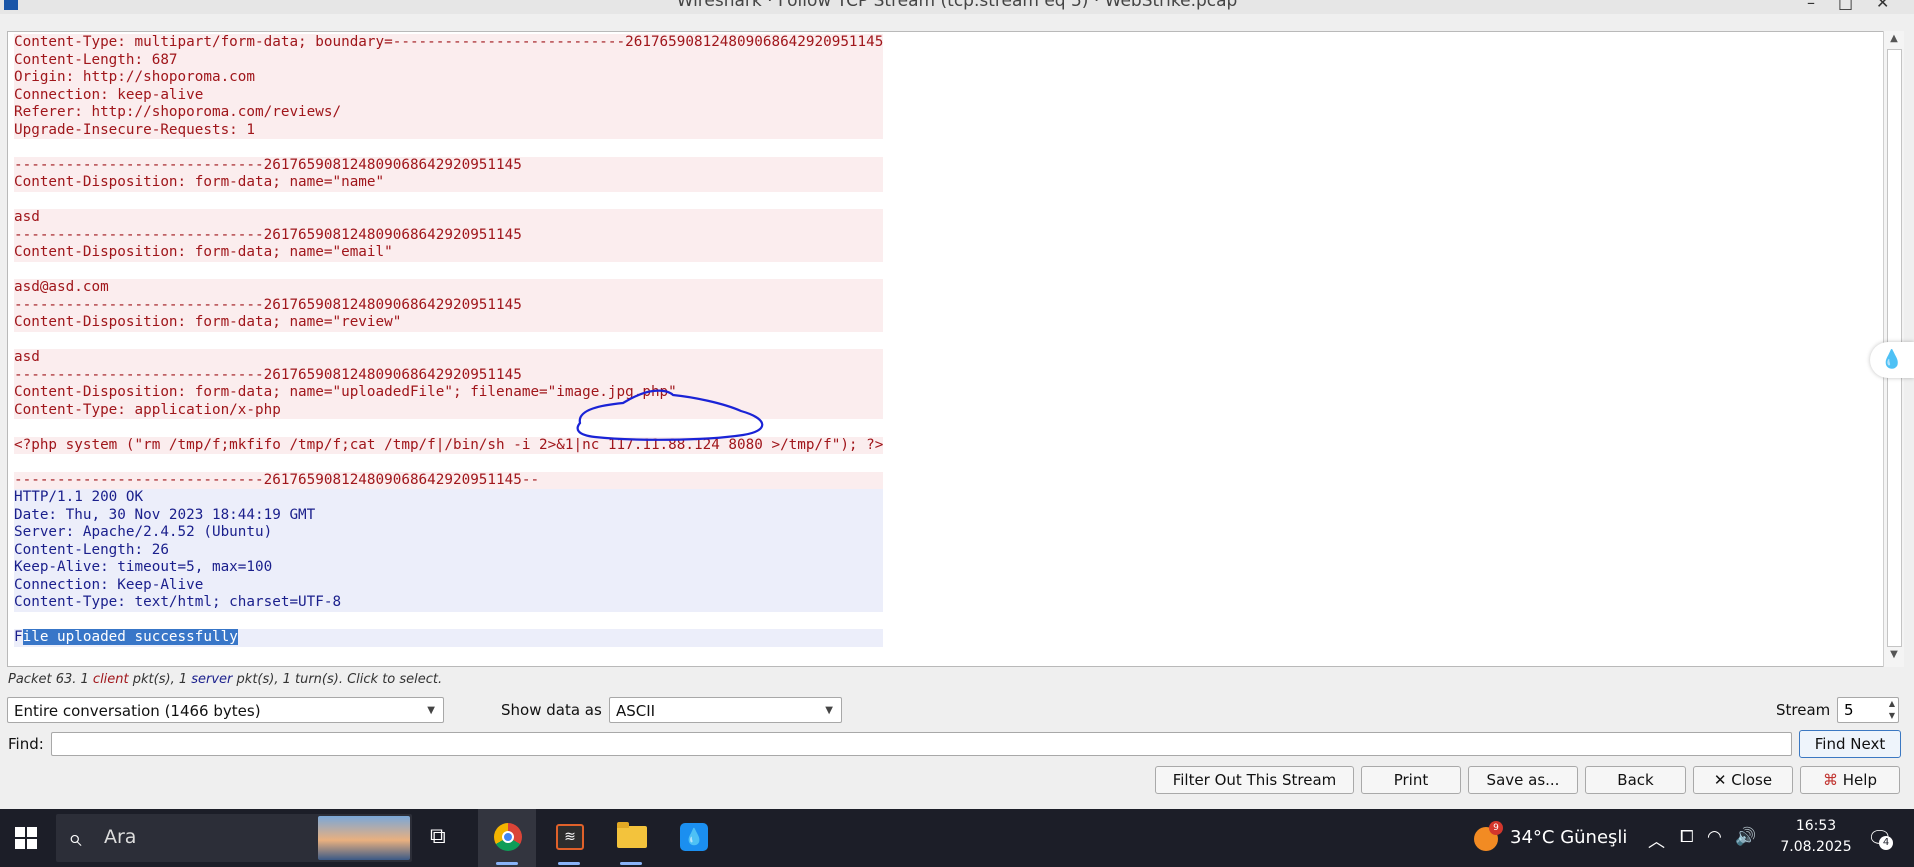 Image resolution: width=1914 pixels, height=867 pixels. What do you see at coordinates (1830, 780) in the screenshot?
I see `help-icon: ⌘` at bounding box center [1830, 780].